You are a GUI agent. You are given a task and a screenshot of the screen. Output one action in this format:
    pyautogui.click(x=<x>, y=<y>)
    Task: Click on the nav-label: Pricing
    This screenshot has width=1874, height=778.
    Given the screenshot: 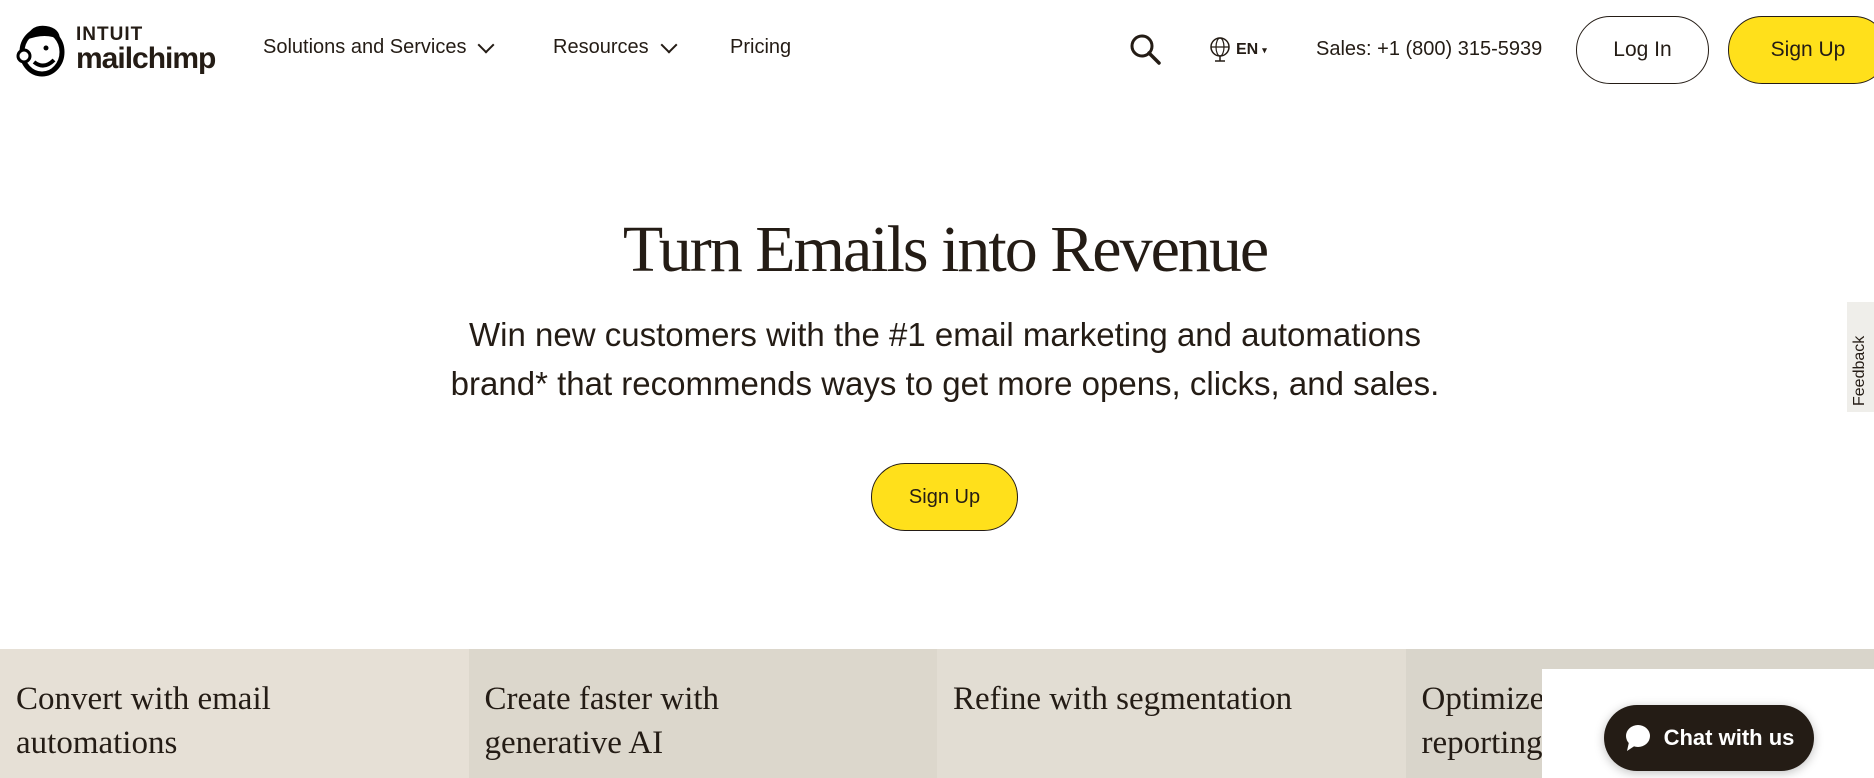 What is the action you would take?
    pyautogui.click(x=761, y=47)
    